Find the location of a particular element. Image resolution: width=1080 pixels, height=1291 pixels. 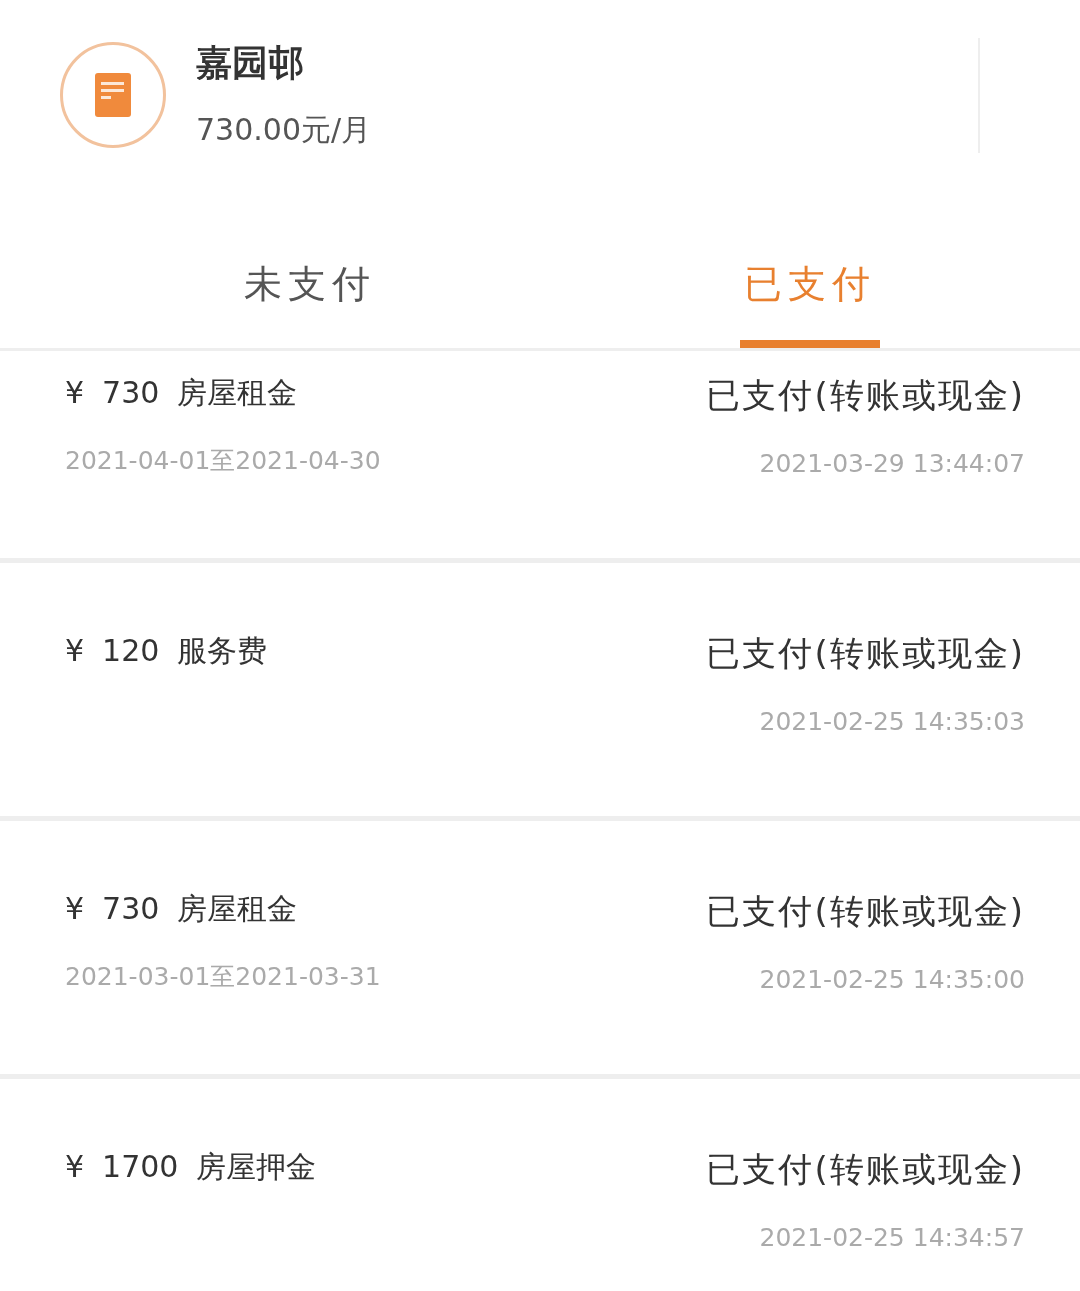

bill-amount: 1700 is located at coordinates (140, 1166).